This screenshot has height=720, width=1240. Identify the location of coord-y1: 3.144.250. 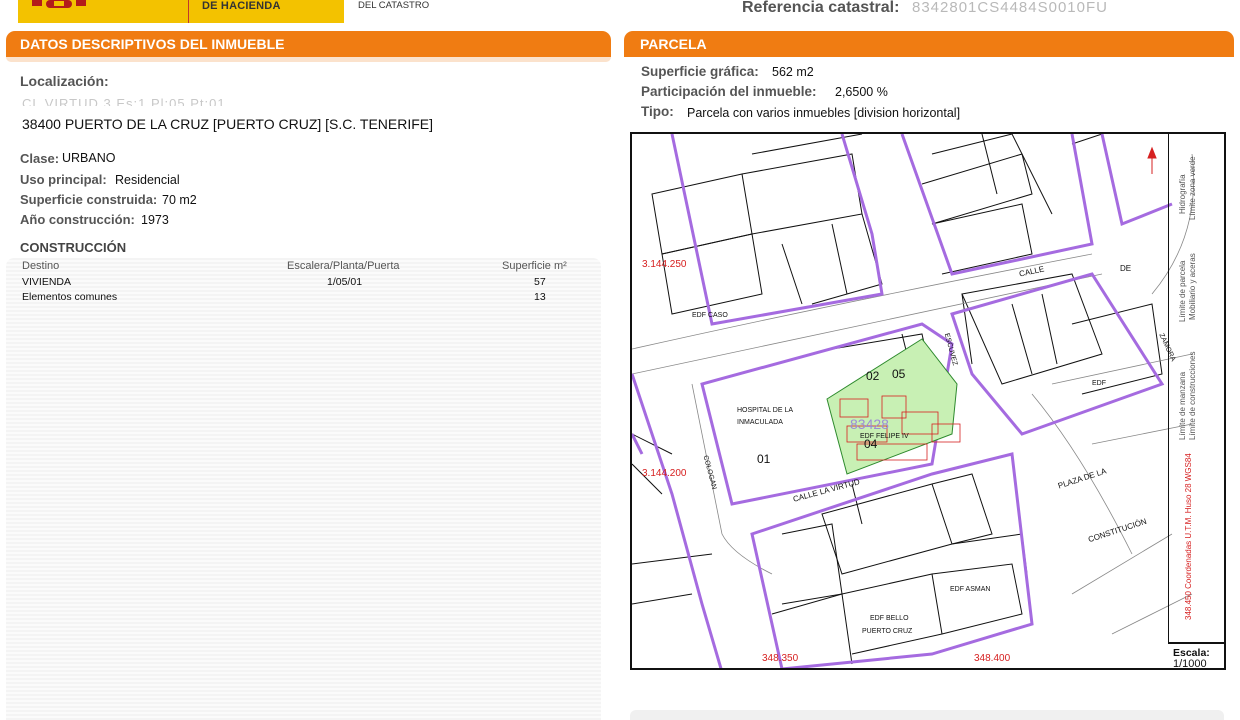
(664, 264).